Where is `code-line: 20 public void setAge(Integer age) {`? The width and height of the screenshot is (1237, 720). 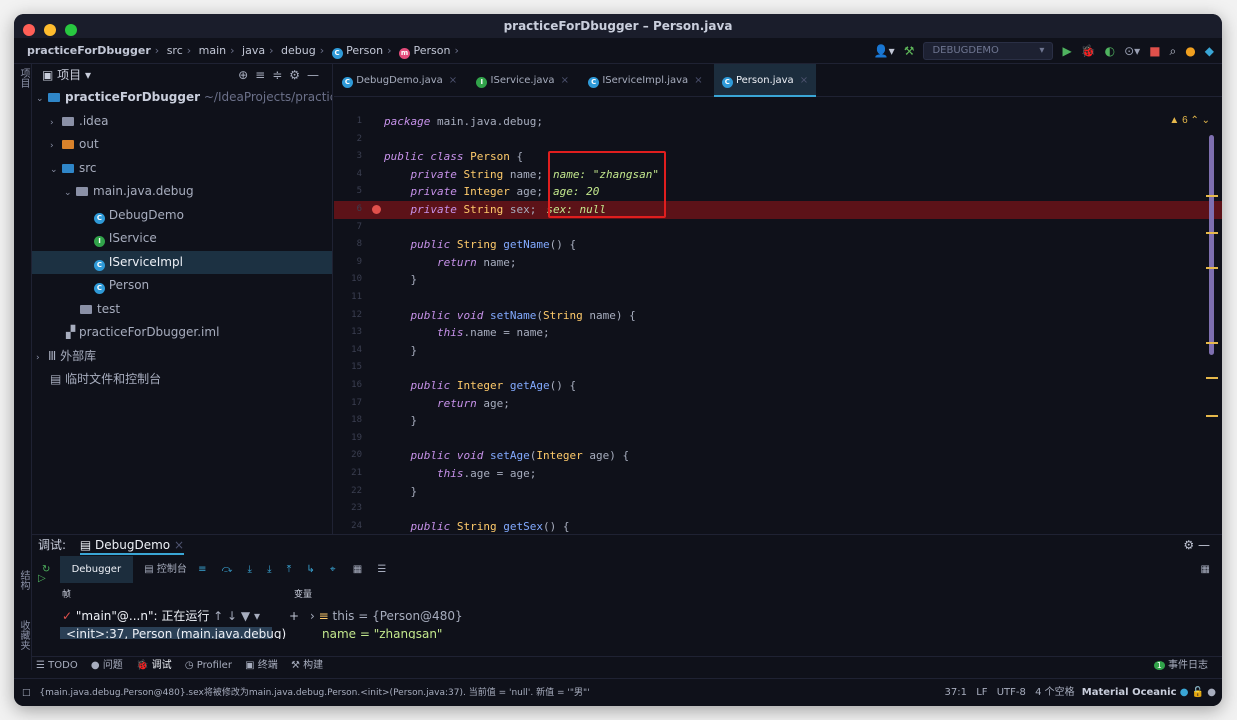
code-line: 20 public void setAge(Integer age) { is located at coordinates (778, 456).